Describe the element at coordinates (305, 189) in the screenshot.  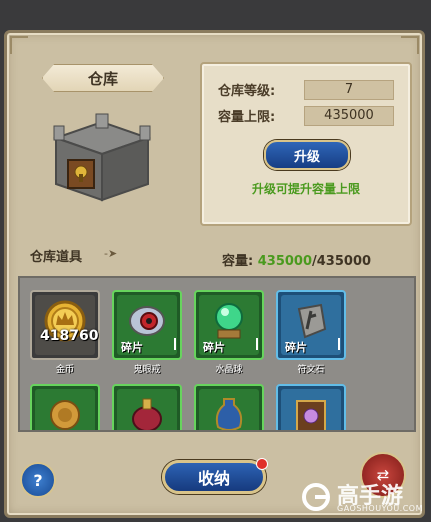
I see `upgrade-hint: 升级可提升容量上限` at that location.